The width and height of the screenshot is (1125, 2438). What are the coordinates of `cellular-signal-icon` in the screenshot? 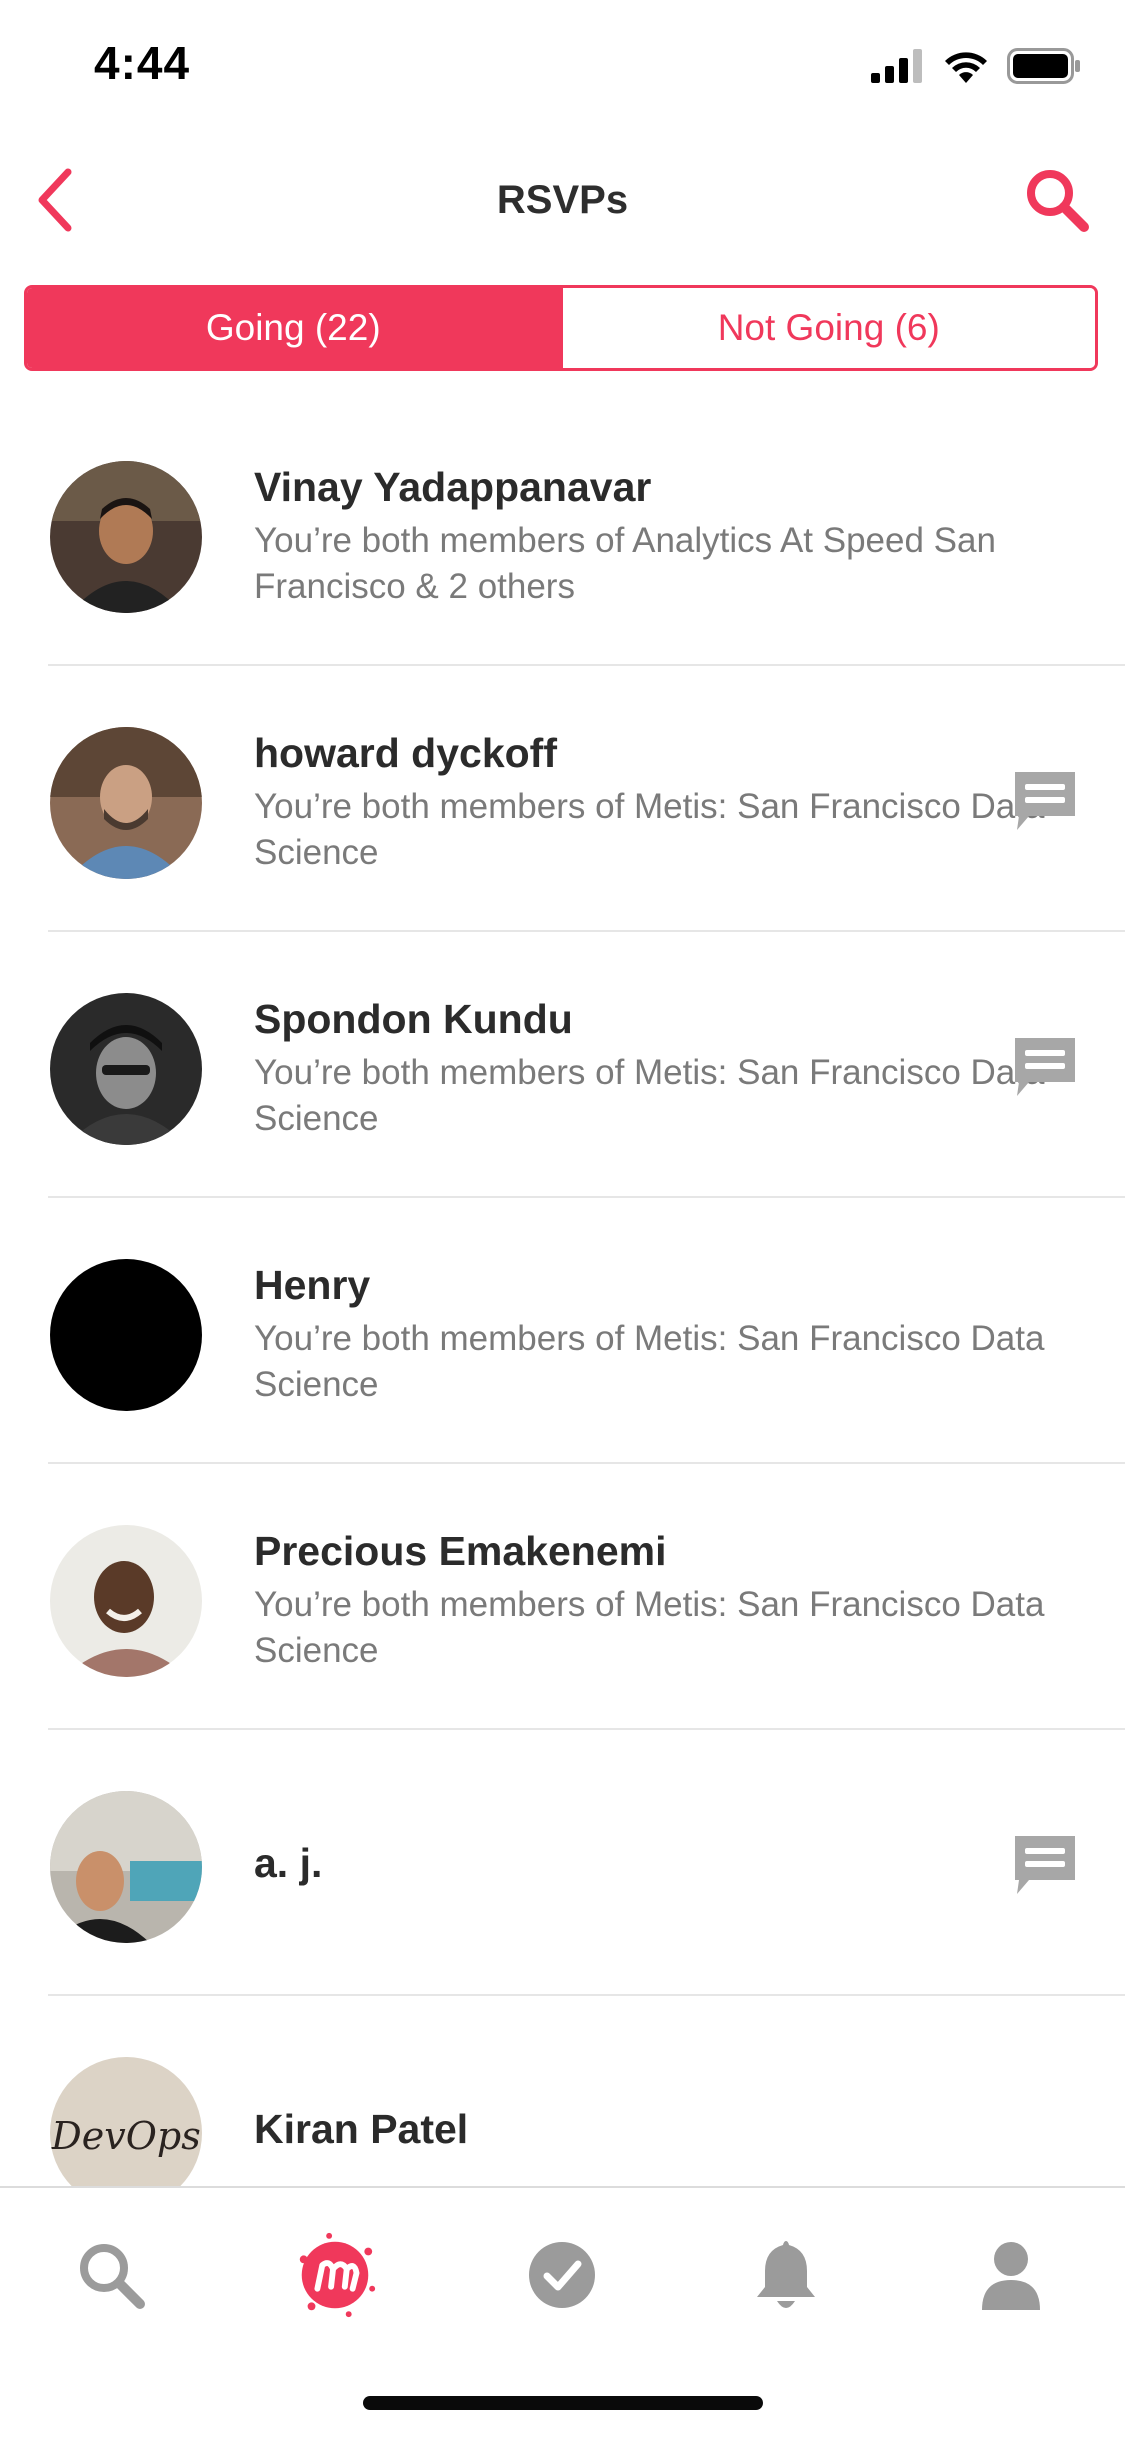 It's located at (896, 66).